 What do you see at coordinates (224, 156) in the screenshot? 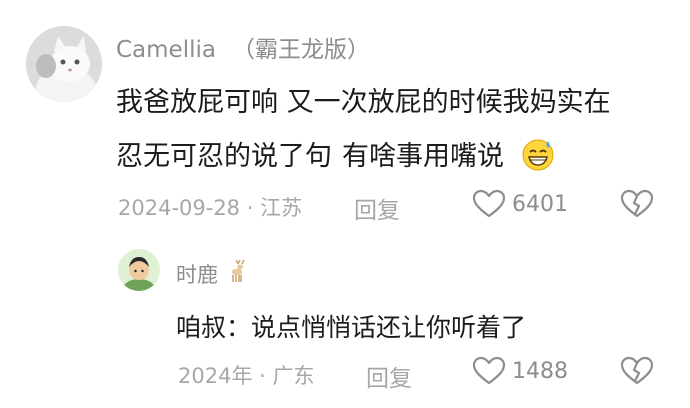
I see `comment-text-part-a: 忍无可忍的说了句` at bounding box center [224, 156].